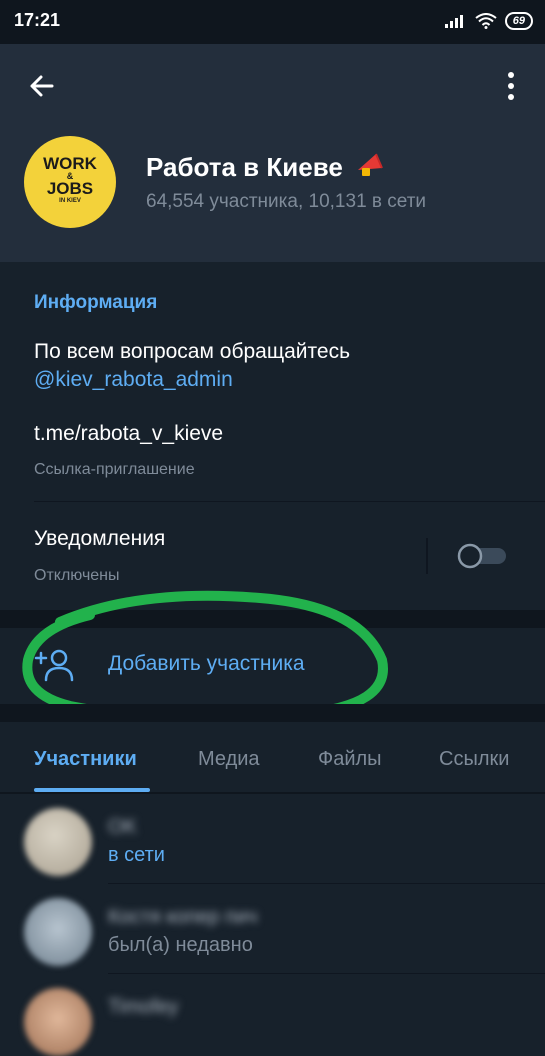 The width and height of the screenshot is (545, 1056). I want to click on info-section-title: Информация, so click(96, 302).